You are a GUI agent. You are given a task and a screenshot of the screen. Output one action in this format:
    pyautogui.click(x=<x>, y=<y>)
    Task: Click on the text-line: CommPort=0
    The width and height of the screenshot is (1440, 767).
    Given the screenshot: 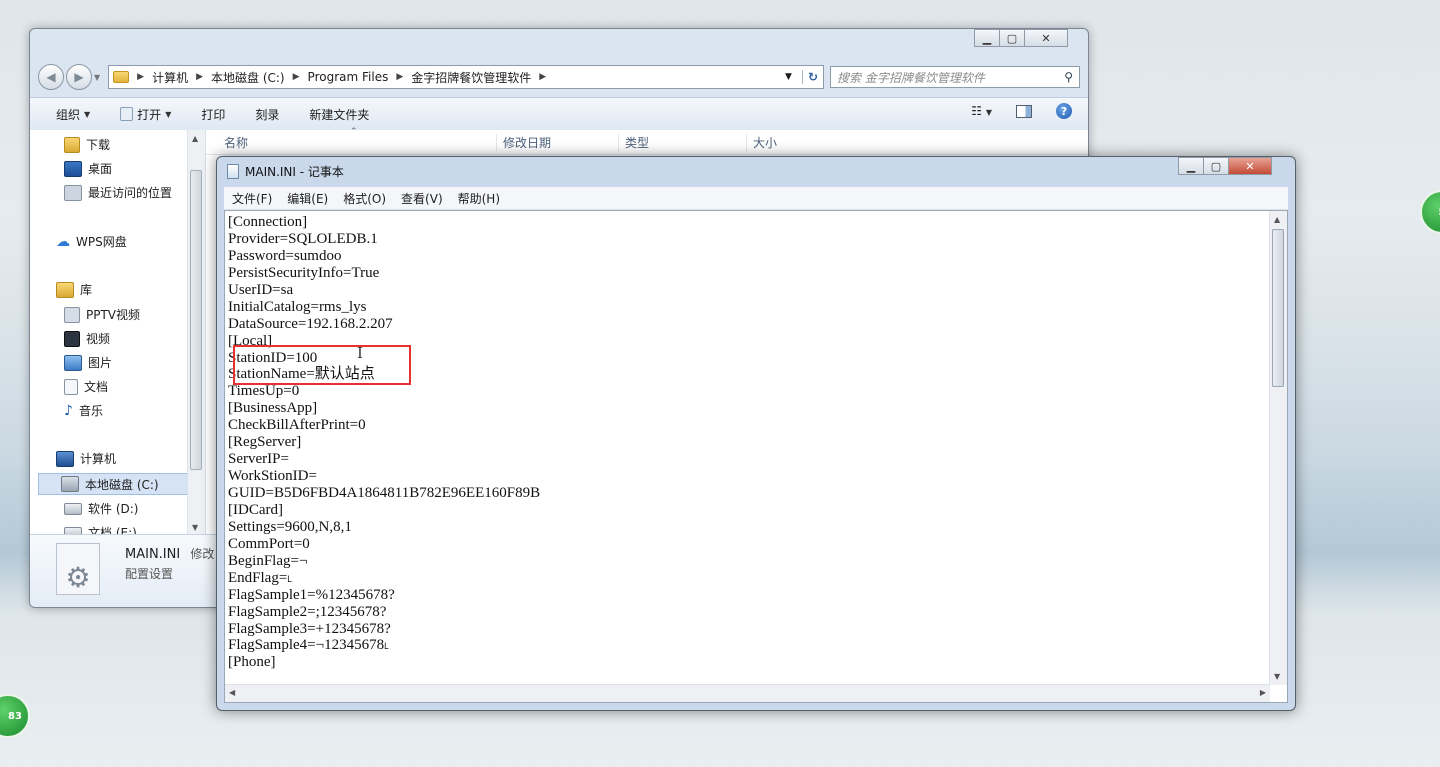 What is the action you would take?
    pyautogui.click(x=384, y=544)
    